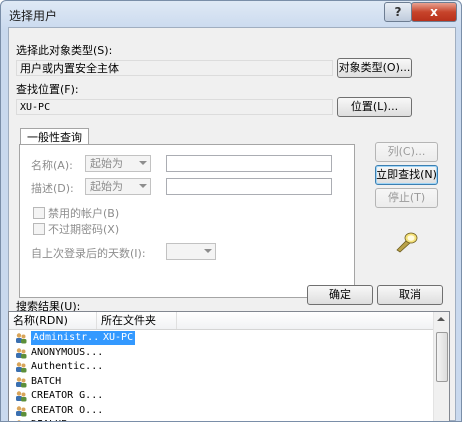 The width and height of the screenshot is (462, 422). Describe the element at coordinates (52, 188) in the screenshot. I see `description-label: 描述(D):` at that location.